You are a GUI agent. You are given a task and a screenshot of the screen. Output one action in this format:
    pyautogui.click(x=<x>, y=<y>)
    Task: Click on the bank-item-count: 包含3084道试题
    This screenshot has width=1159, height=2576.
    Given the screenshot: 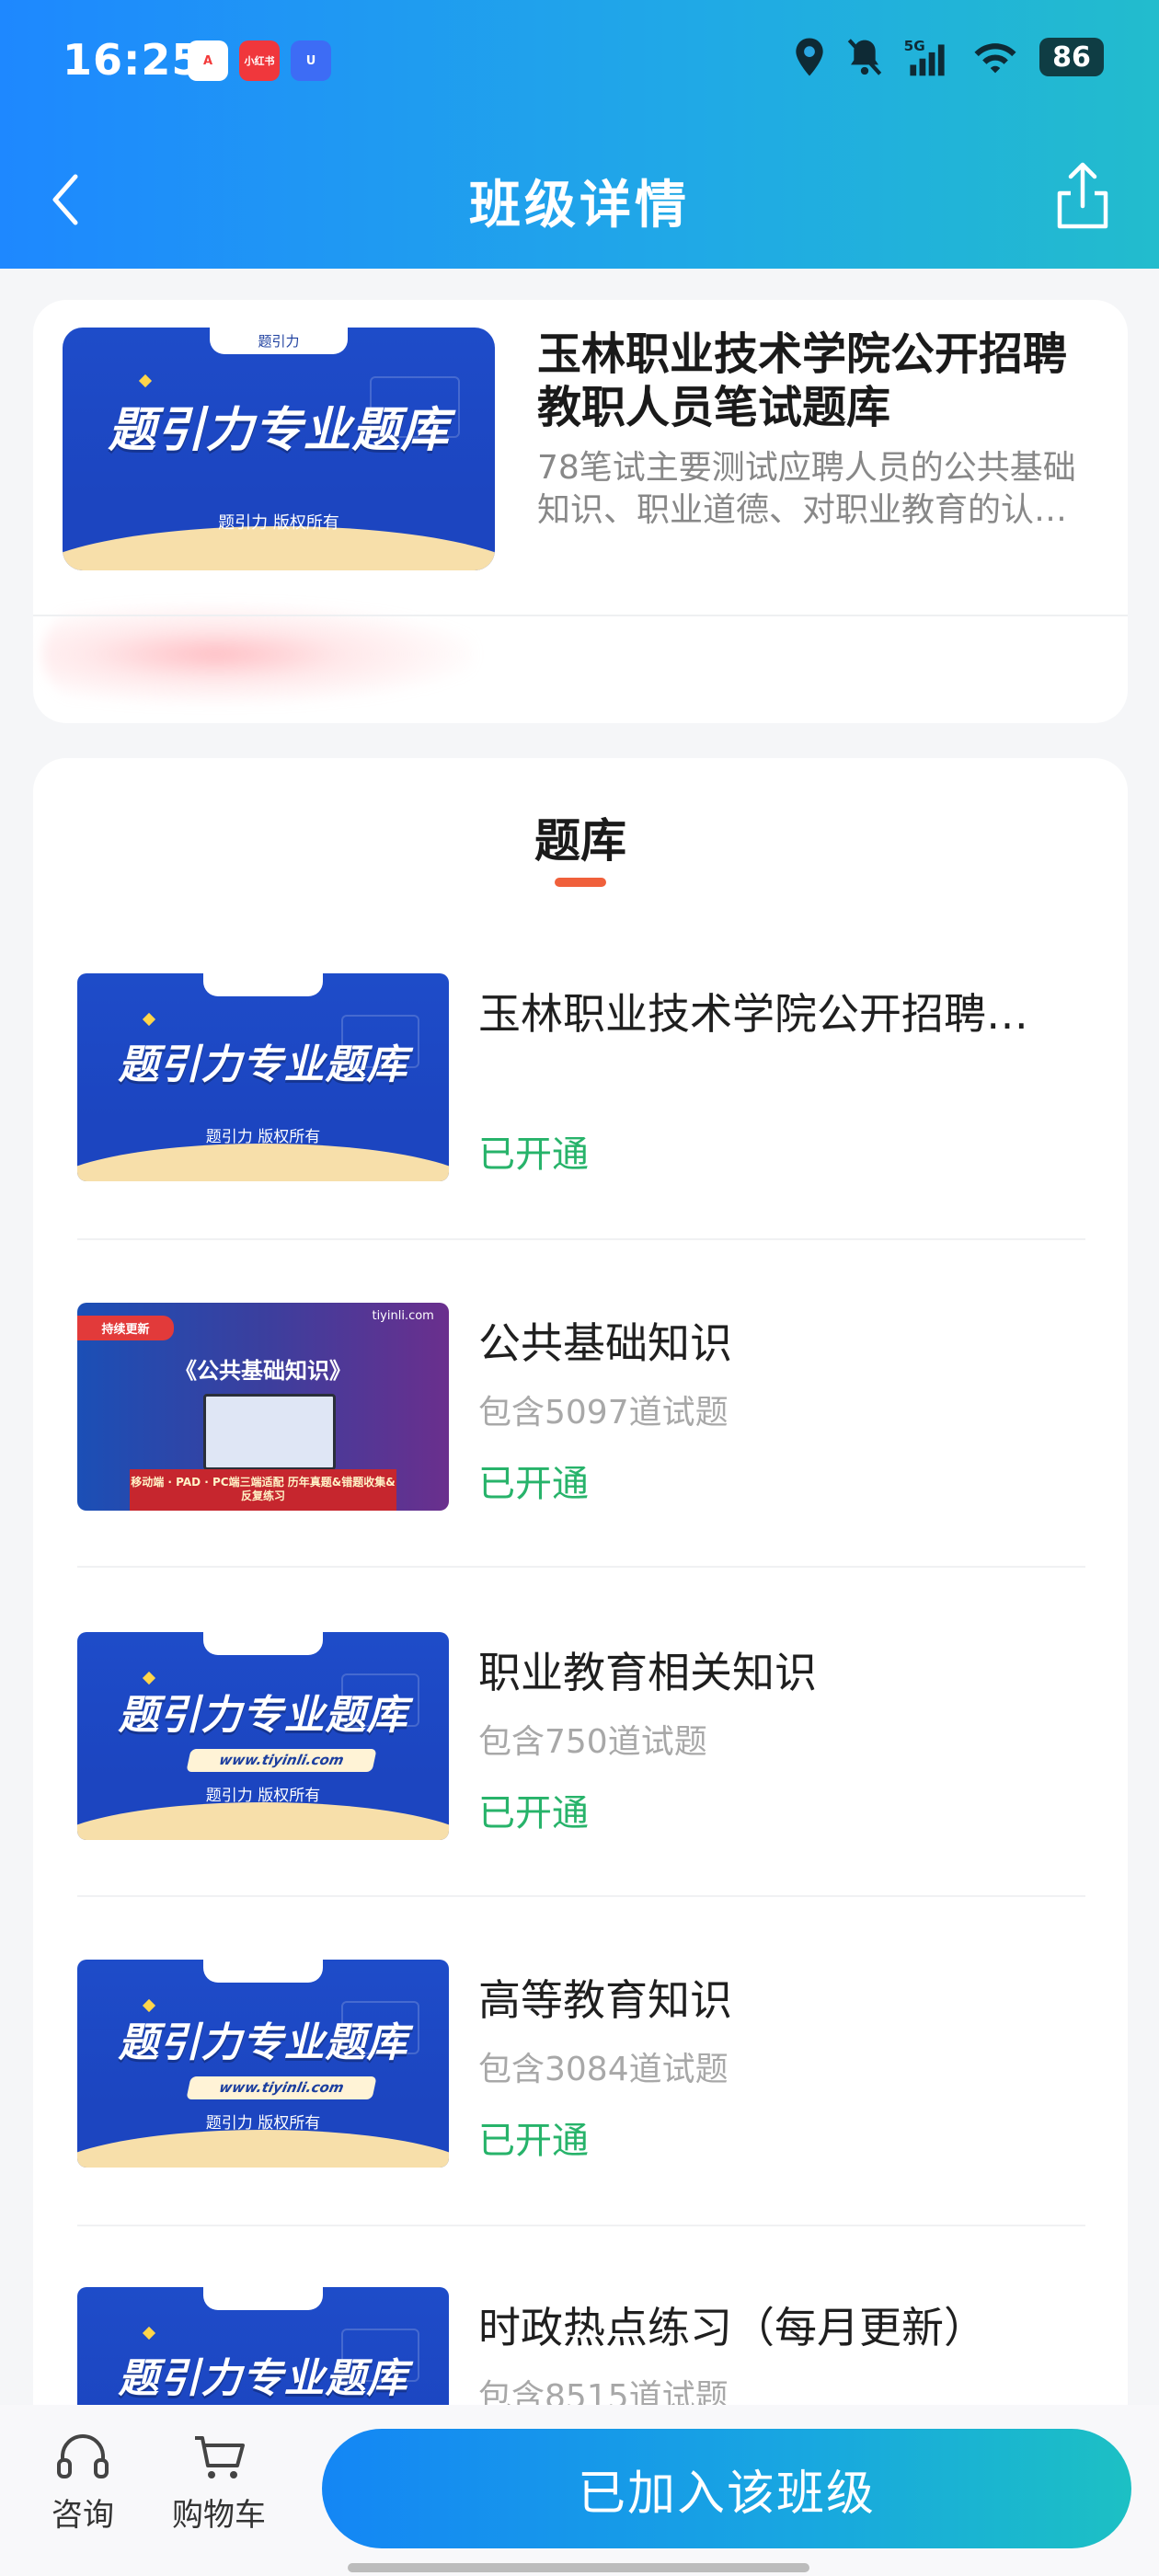 What is the action you would take?
    pyautogui.click(x=603, y=2069)
    